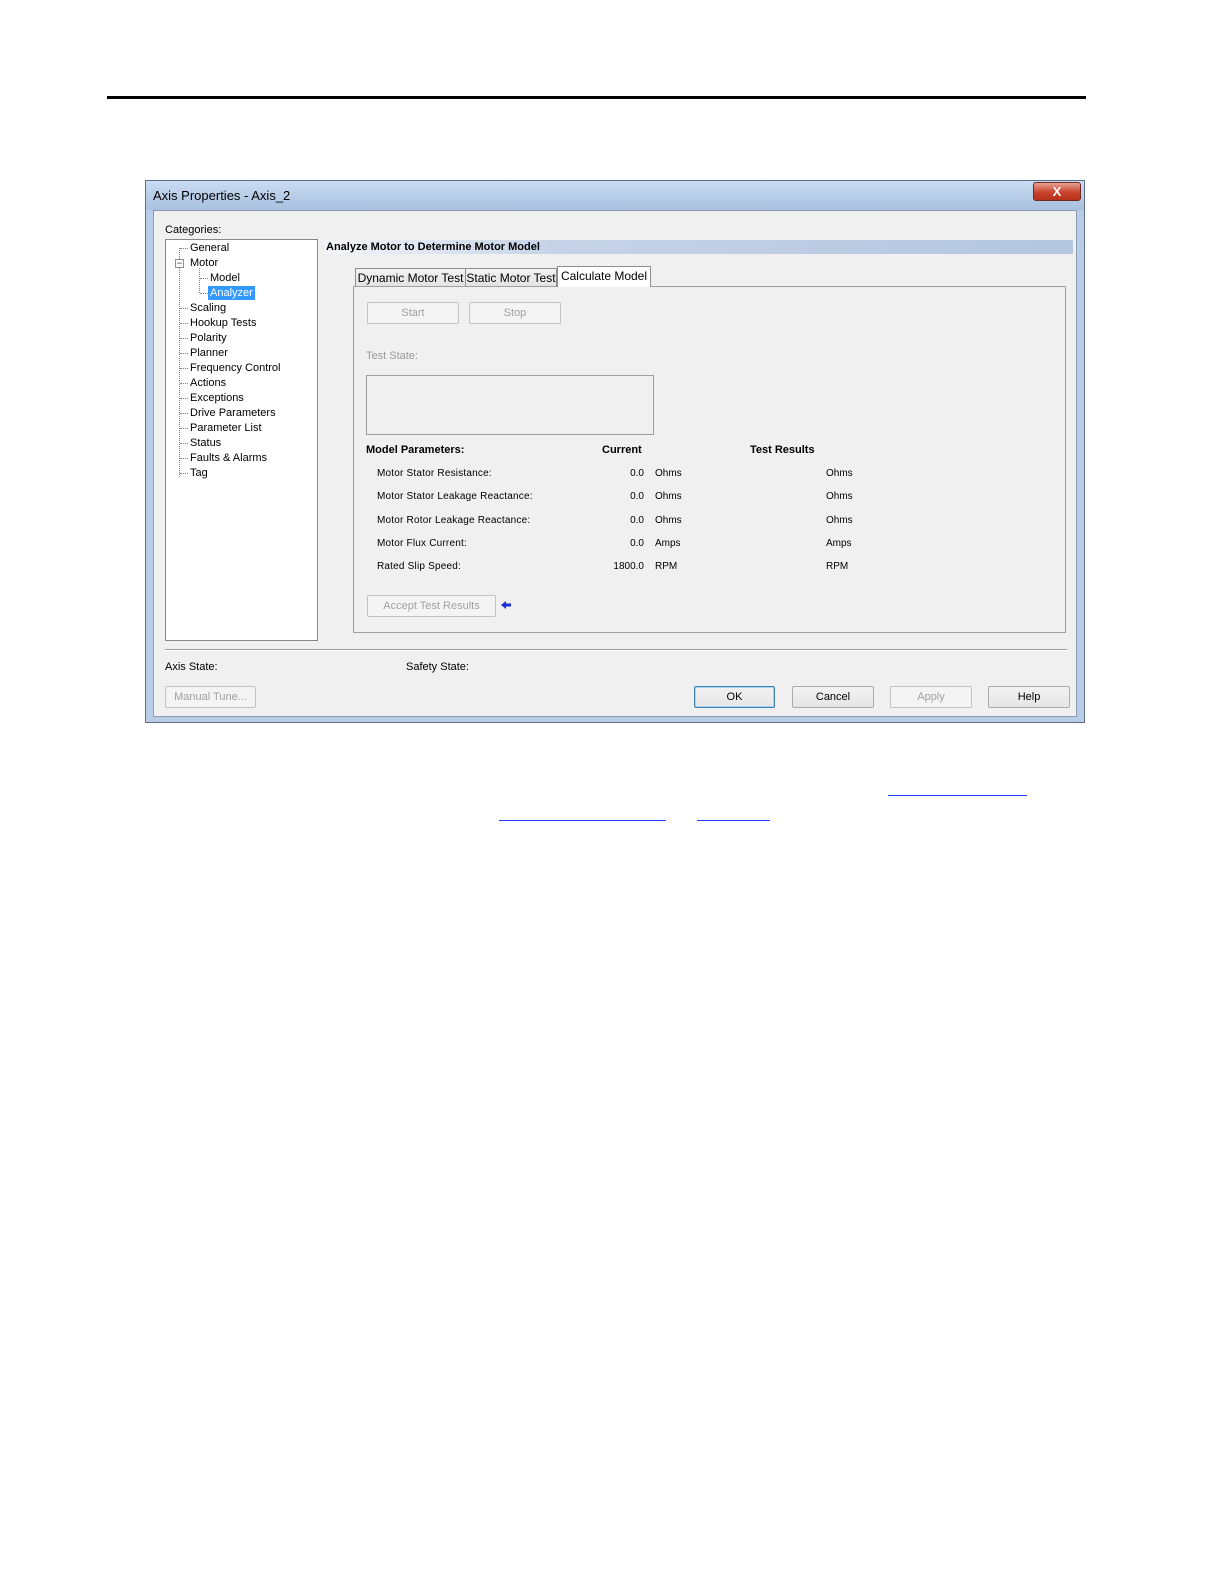 The height and width of the screenshot is (1584, 1224). What do you see at coordinates (422, 543) in the screenshot?
I see `param-label: Motor Flux Current:` at bounding box center [422, 543].